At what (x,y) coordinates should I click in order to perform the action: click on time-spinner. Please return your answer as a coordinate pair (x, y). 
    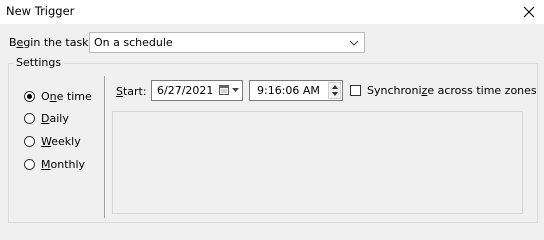
    Looking at the image, I should click on (334, 90).